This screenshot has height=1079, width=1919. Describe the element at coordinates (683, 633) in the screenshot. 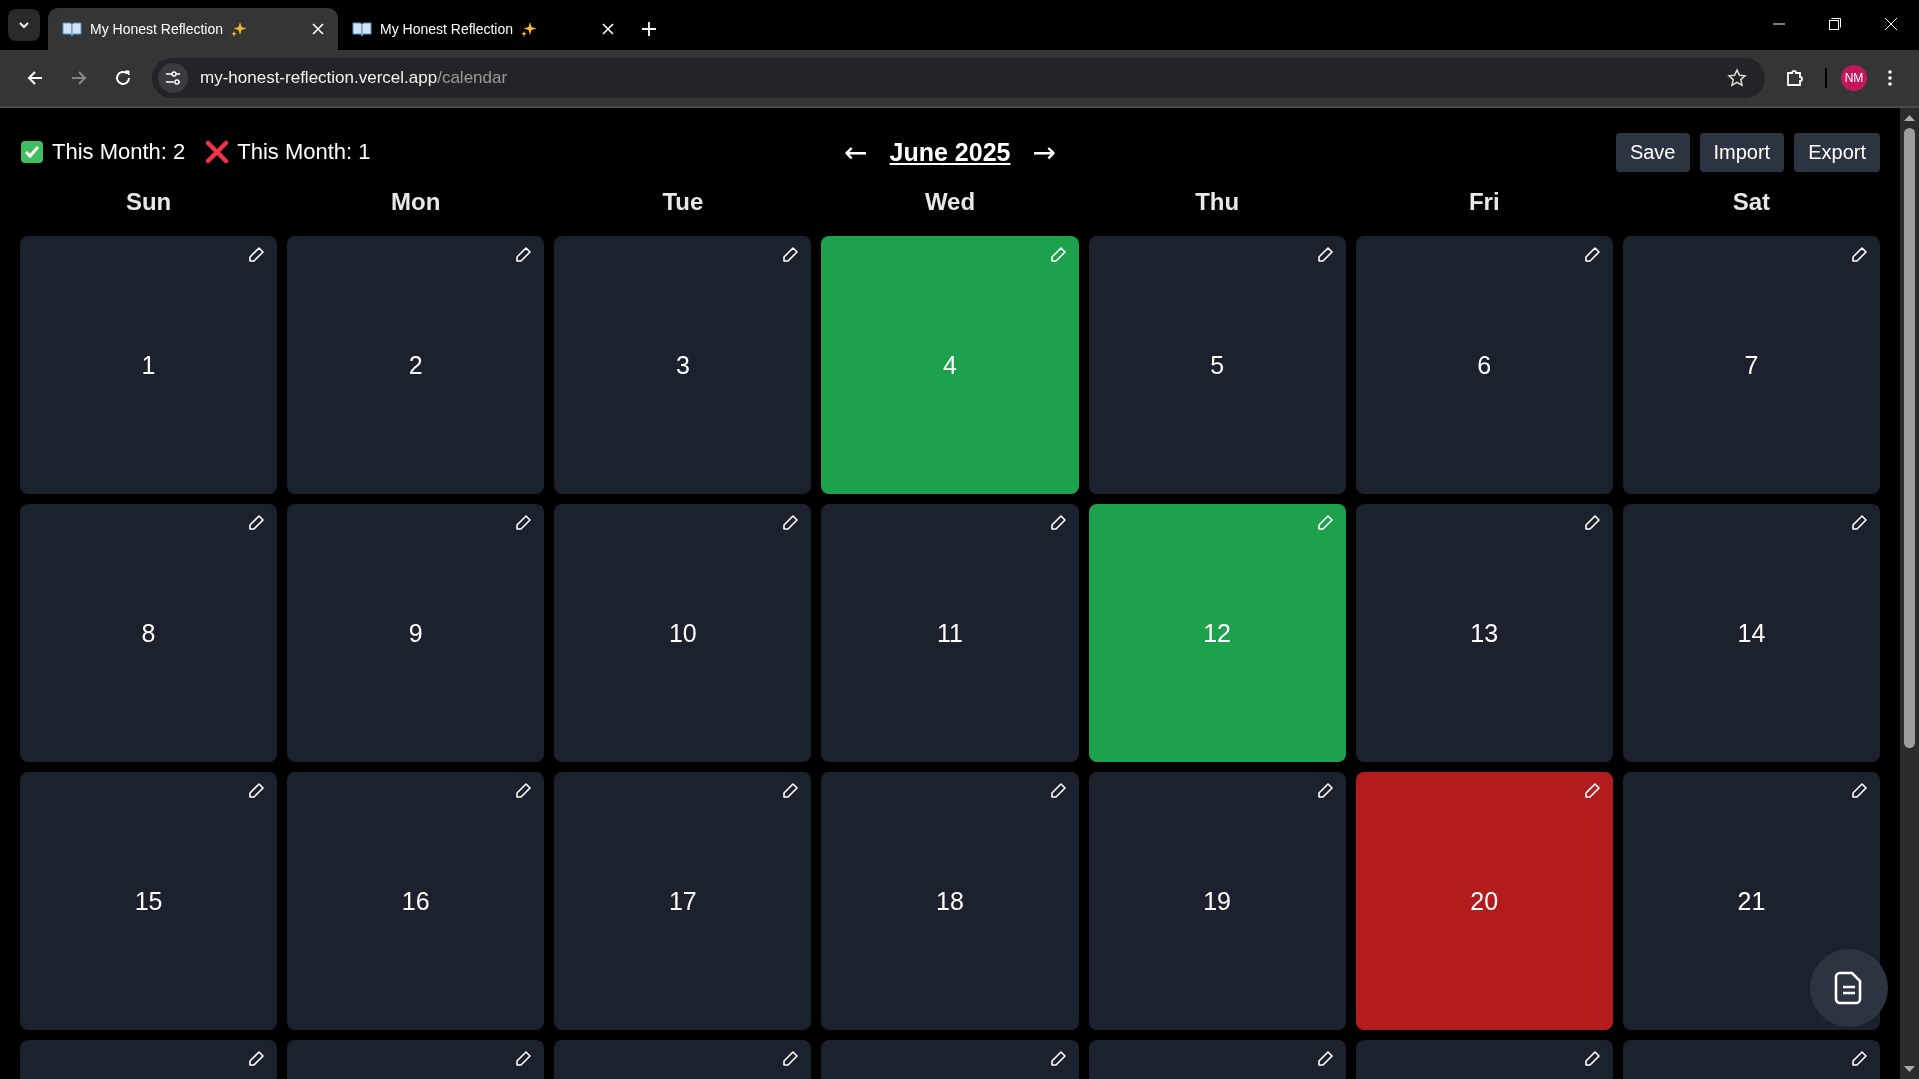

I see `day-cell: 10` at that location.